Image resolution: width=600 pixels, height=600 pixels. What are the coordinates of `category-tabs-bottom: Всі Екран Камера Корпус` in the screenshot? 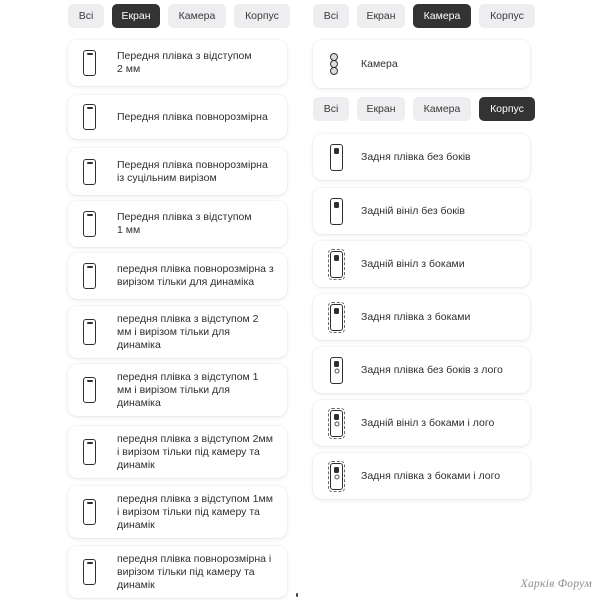 It's located at (424, 109).